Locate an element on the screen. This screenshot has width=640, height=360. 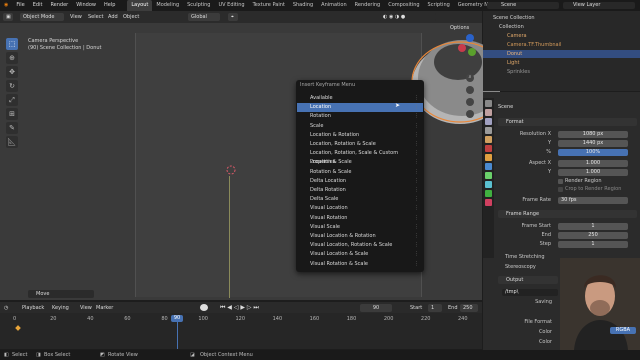
crop-region-checkbox is located at coordinates (560, 189).